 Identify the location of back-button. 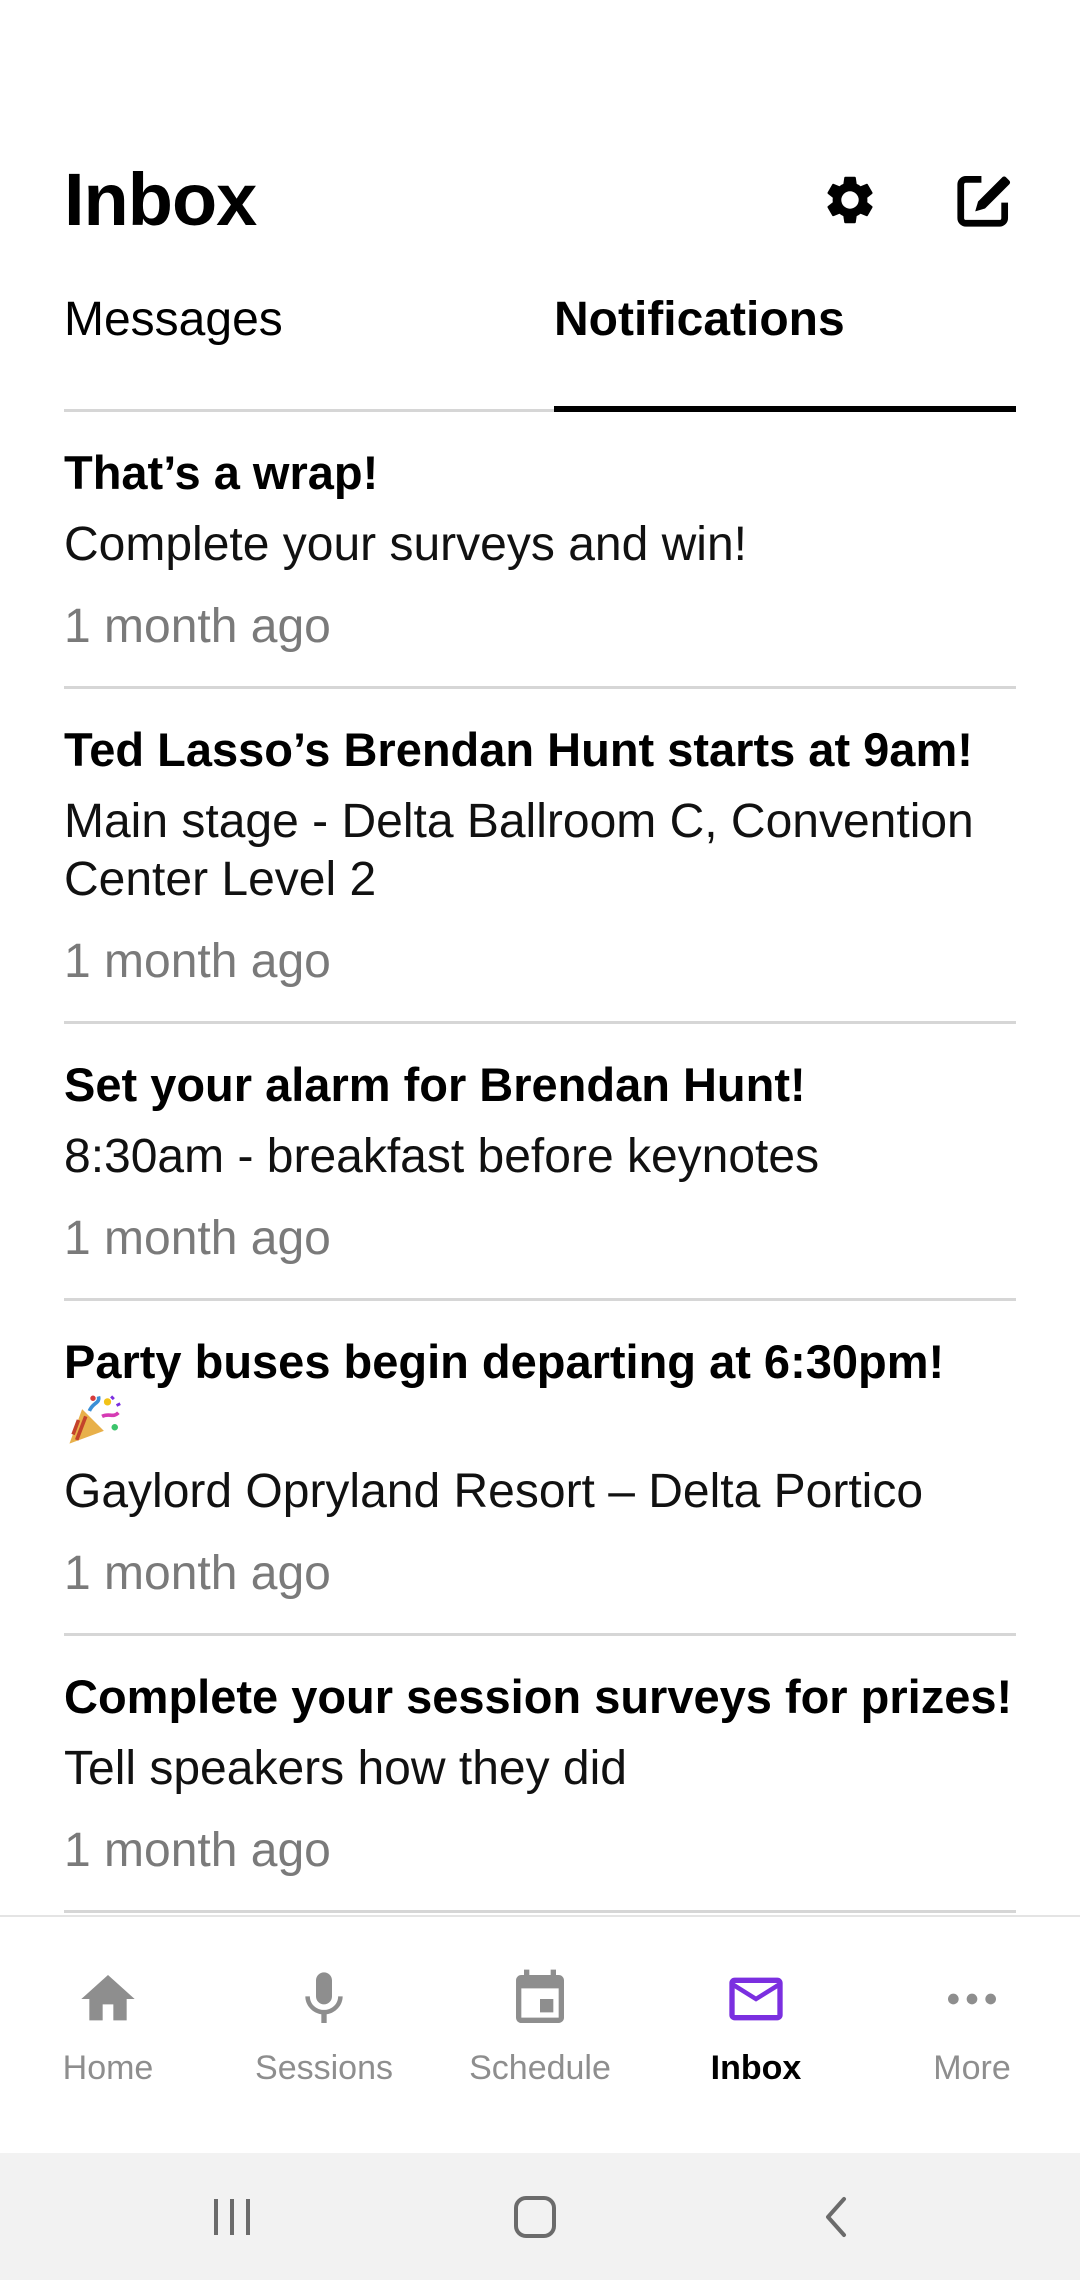
(836, 2217).